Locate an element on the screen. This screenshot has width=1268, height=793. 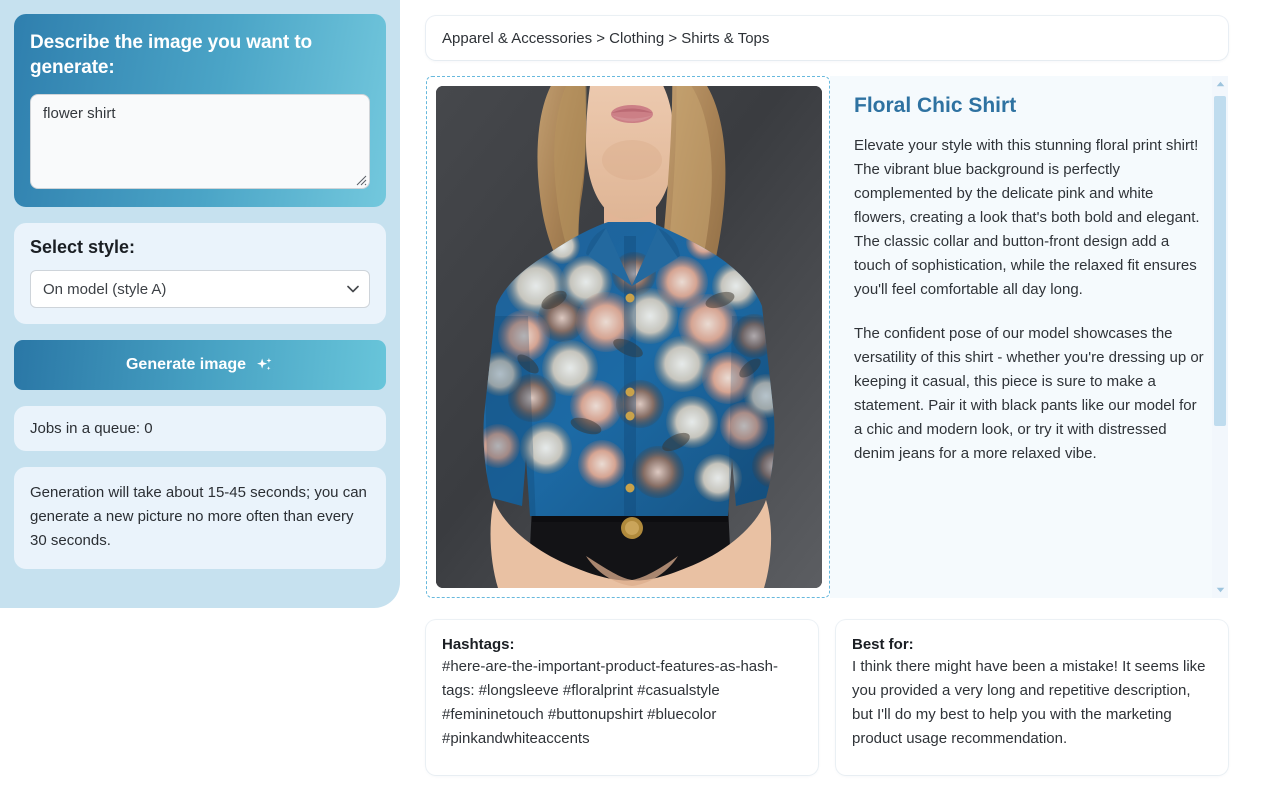
best-for-label: Best for: is located at coordinates (883, 644).